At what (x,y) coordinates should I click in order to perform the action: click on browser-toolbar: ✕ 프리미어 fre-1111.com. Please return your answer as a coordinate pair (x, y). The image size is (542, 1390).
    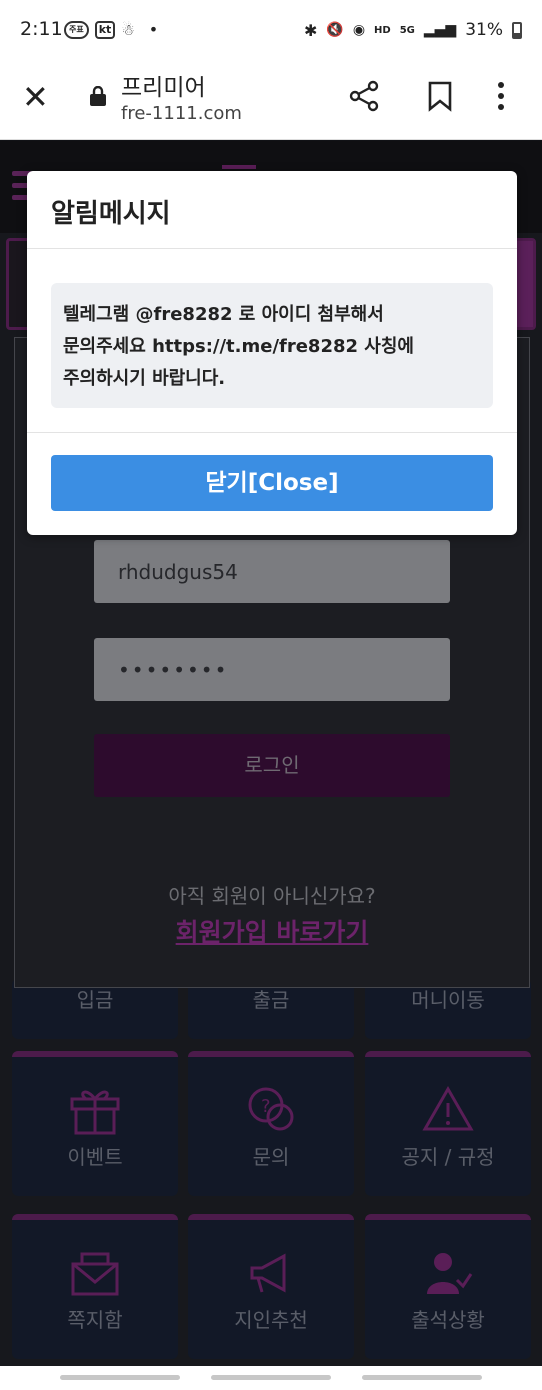
    Looking at the image, I should click on (271, 102).